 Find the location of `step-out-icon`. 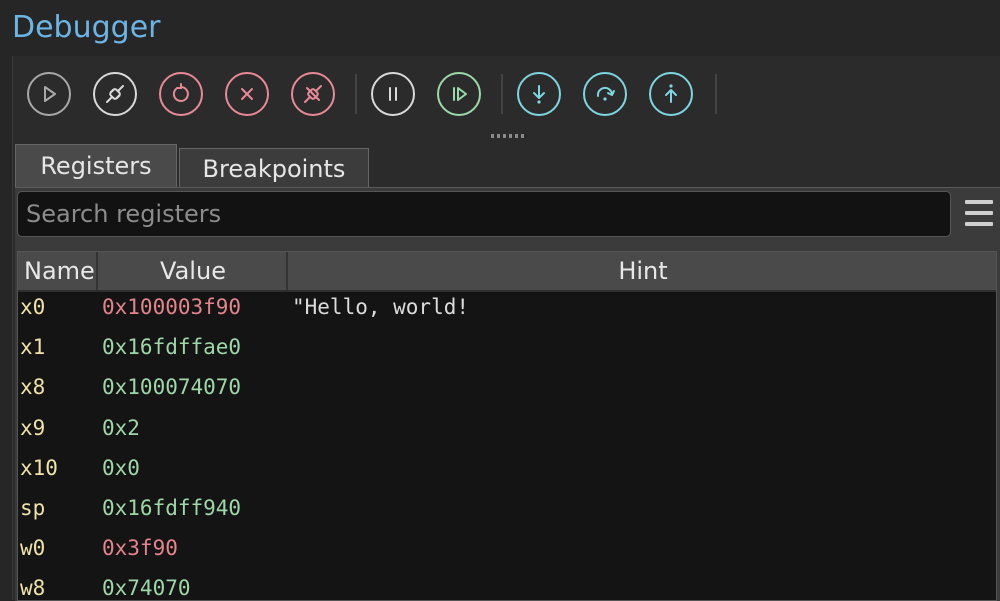

step-out-icon is located at coordinates (671, 93).